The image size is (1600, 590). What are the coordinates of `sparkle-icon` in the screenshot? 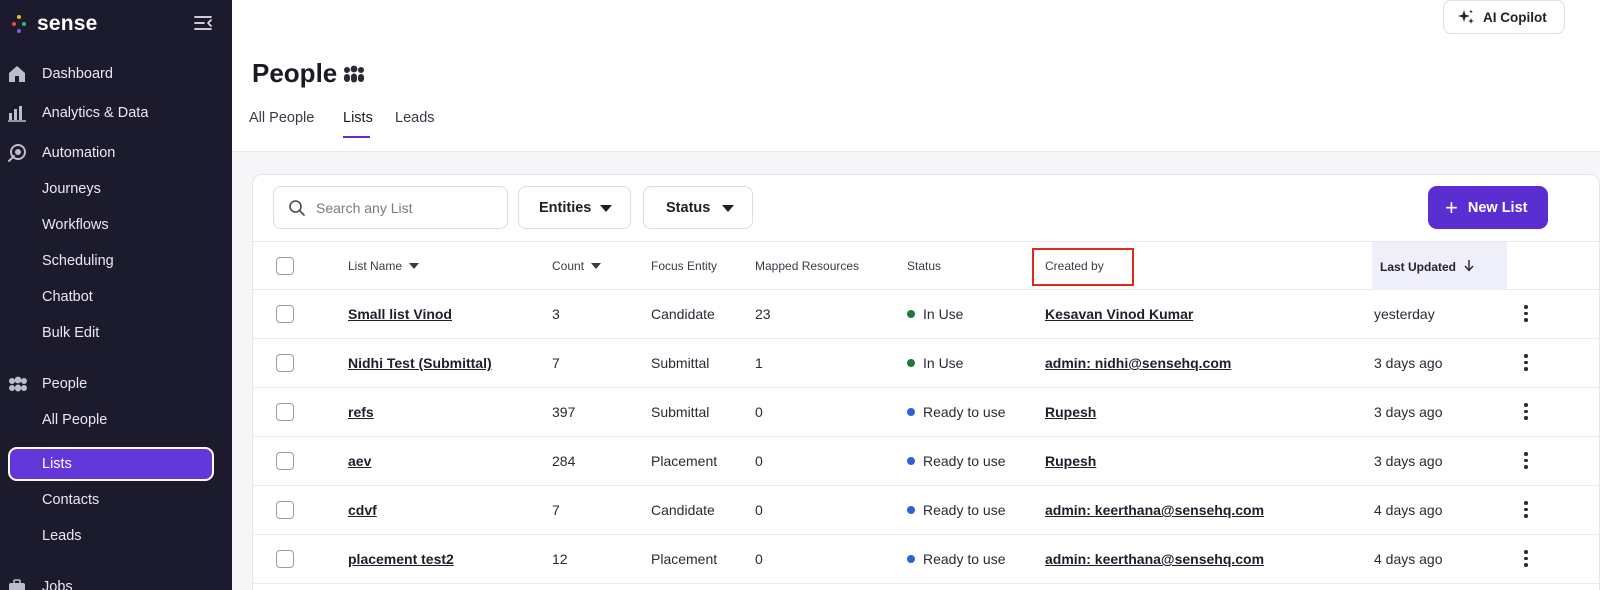 It's located at (1466, 17).